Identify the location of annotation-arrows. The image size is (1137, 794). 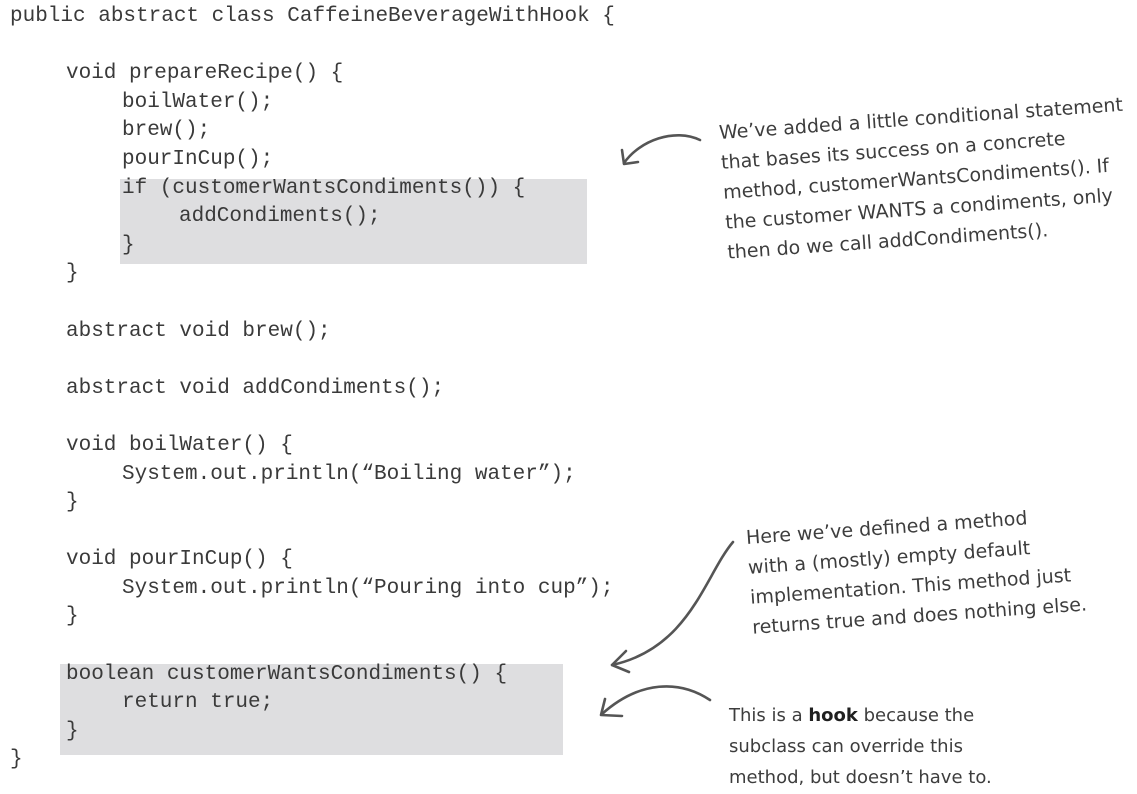
(667, 426).